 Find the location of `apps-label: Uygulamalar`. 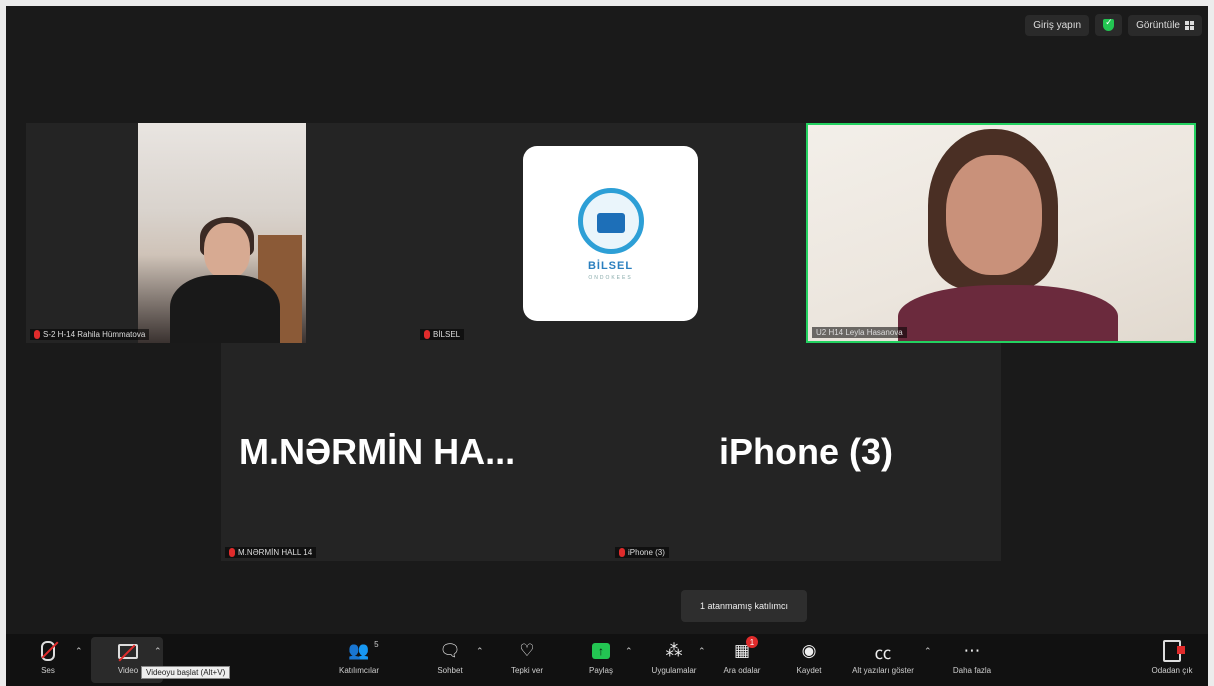

apps-label: Uygulamalar is located at coordinates (674, 670).